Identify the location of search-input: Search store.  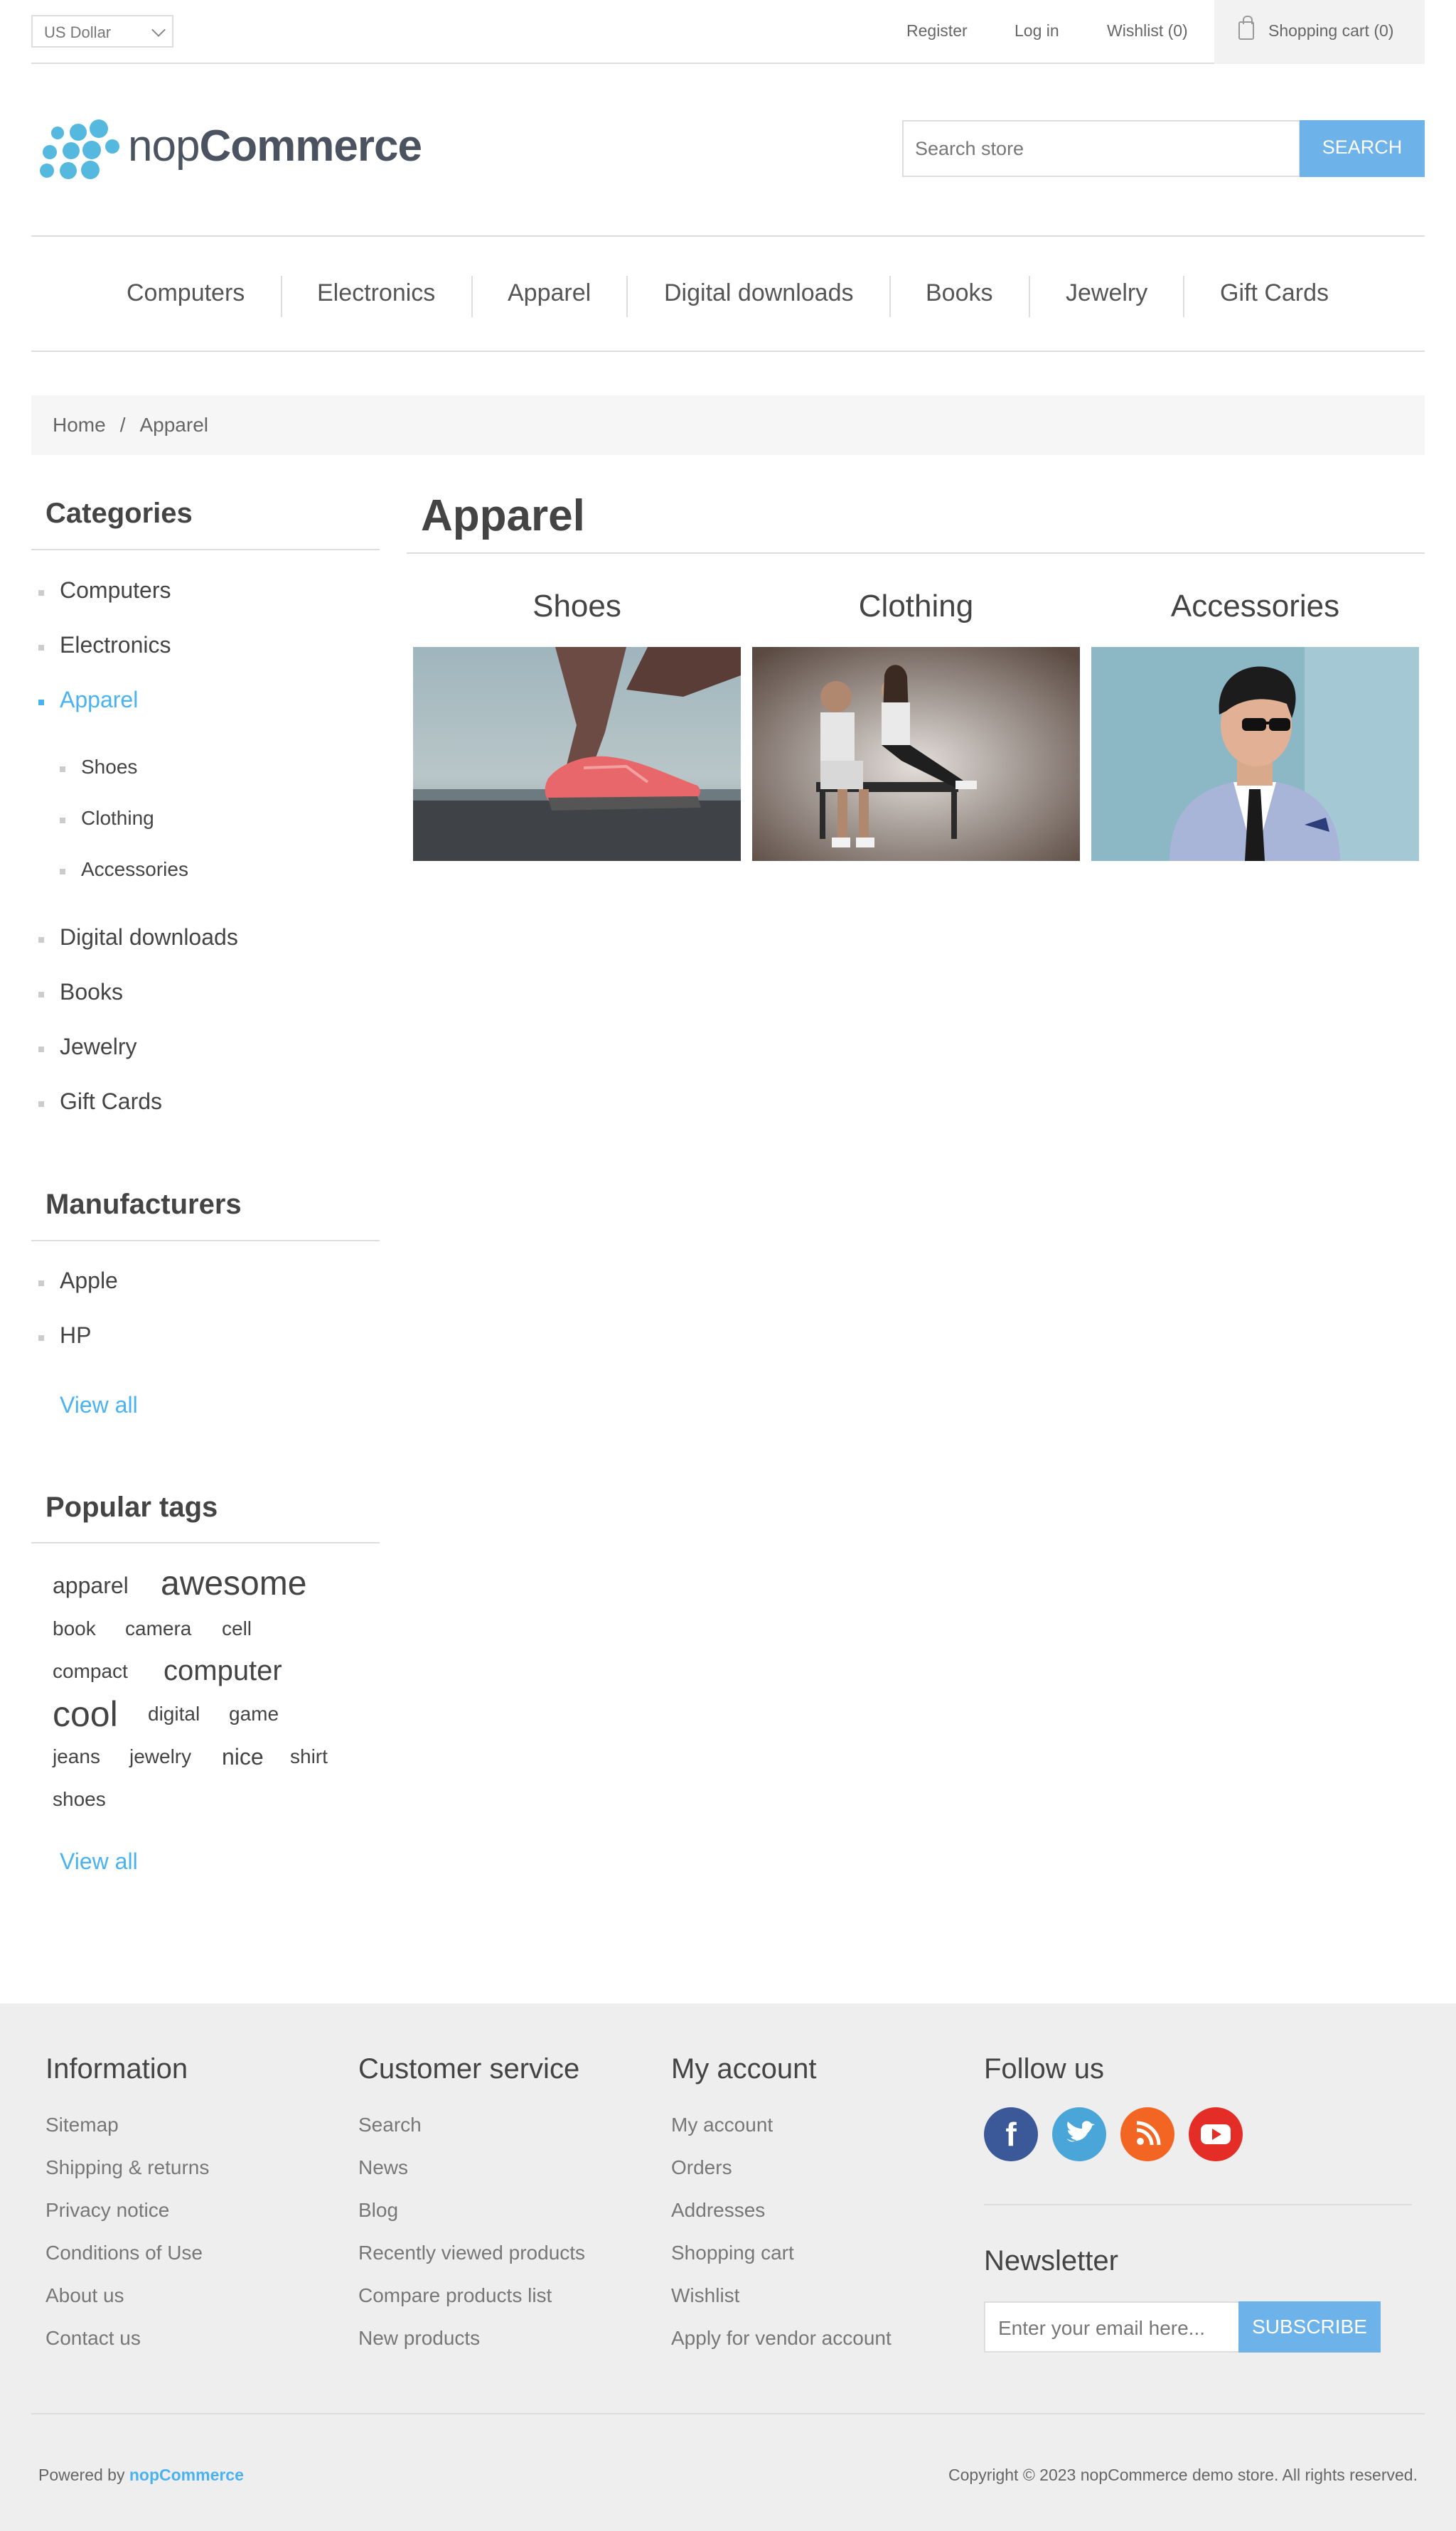
(1101, 148).